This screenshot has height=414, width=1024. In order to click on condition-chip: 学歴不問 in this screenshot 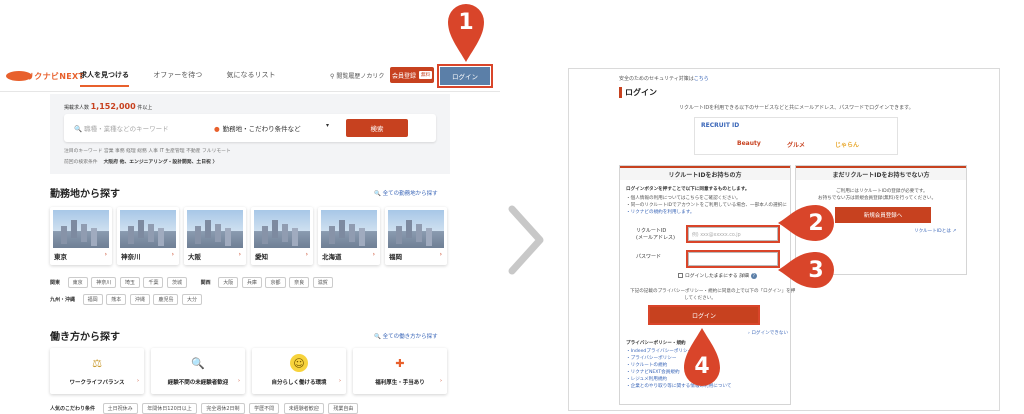, I will do `click(264, 408)`.